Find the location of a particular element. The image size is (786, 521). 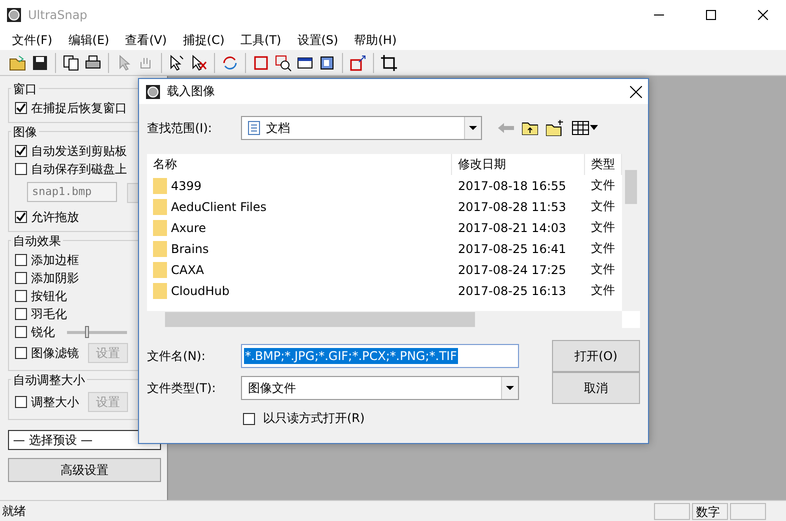

menu-item: 文件(F) is located at coordinates (32, 40).